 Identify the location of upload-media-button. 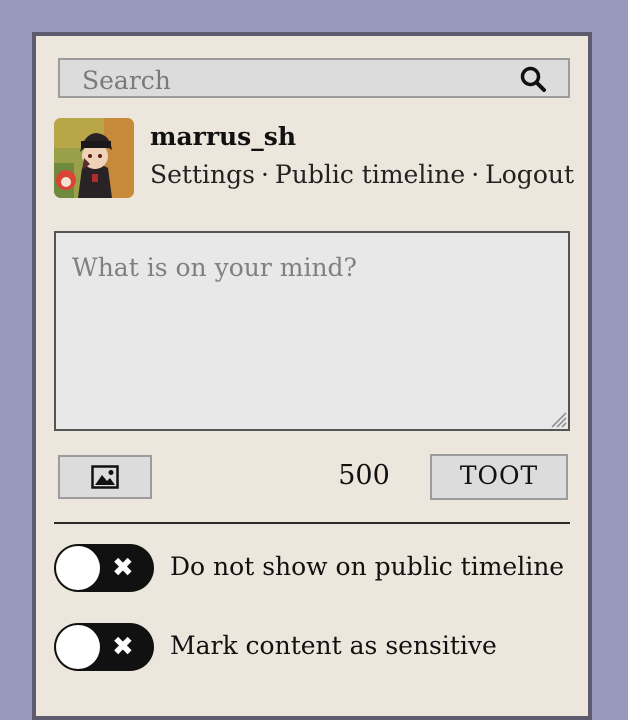
(105, 477).